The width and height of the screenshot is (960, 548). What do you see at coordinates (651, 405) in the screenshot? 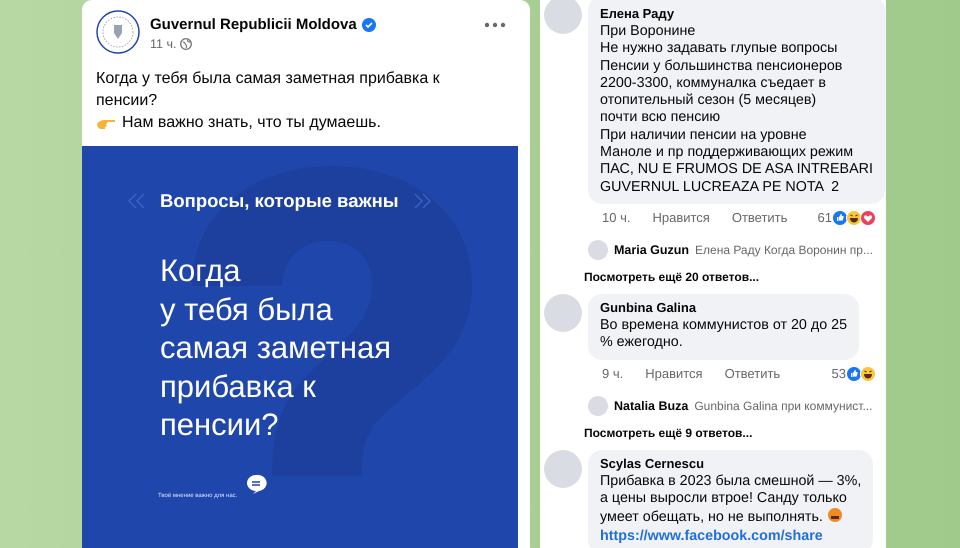
I see `reply-author: Natalia Buza` at bounding box center [651, 405].